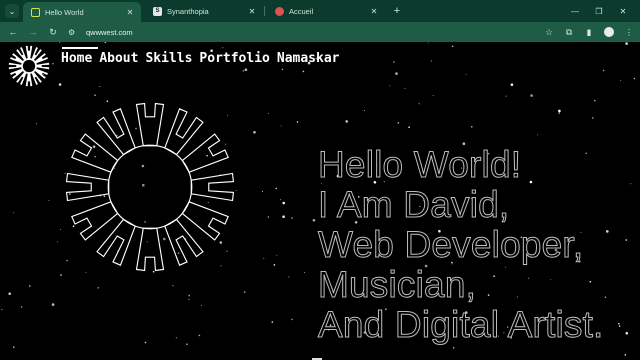 Image resolution: width=640 pixels, height=360 pixels. Describe the element at coordinates (33, 32) in the screenshot. I see `forward-icon: →` at that location.